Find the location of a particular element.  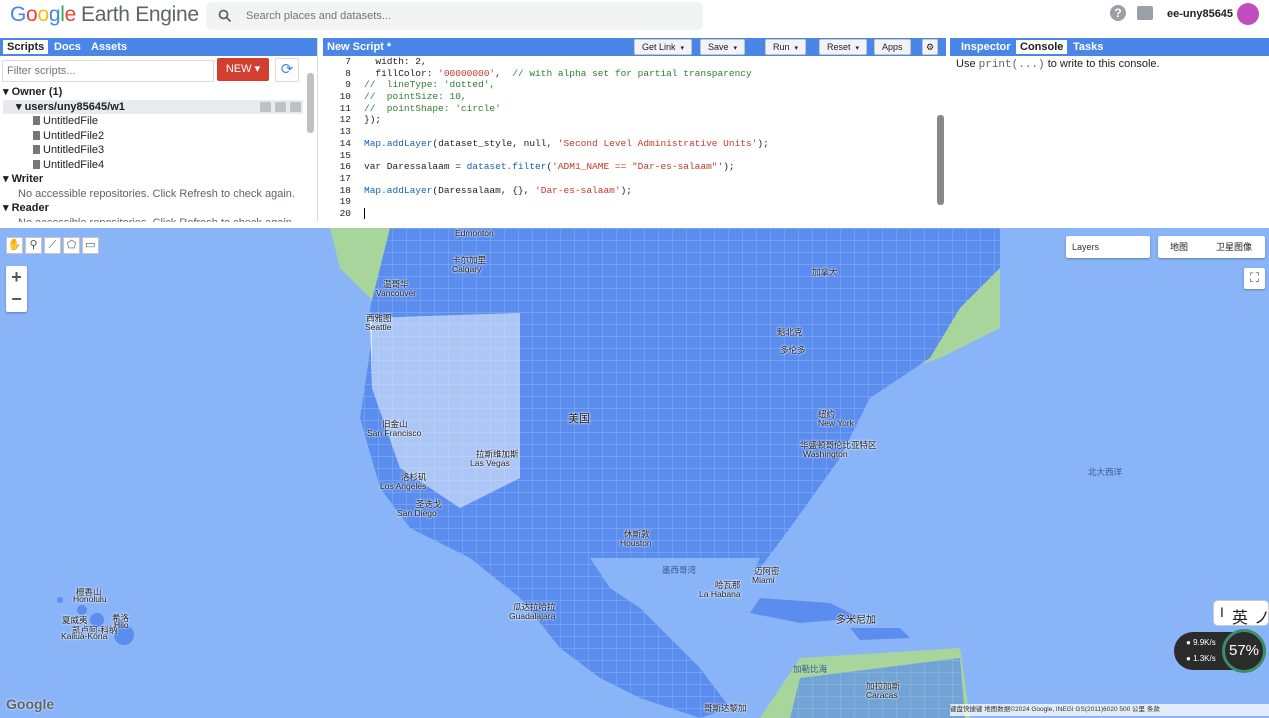

tab-assets: Assets is located at coordinates (109, 47).